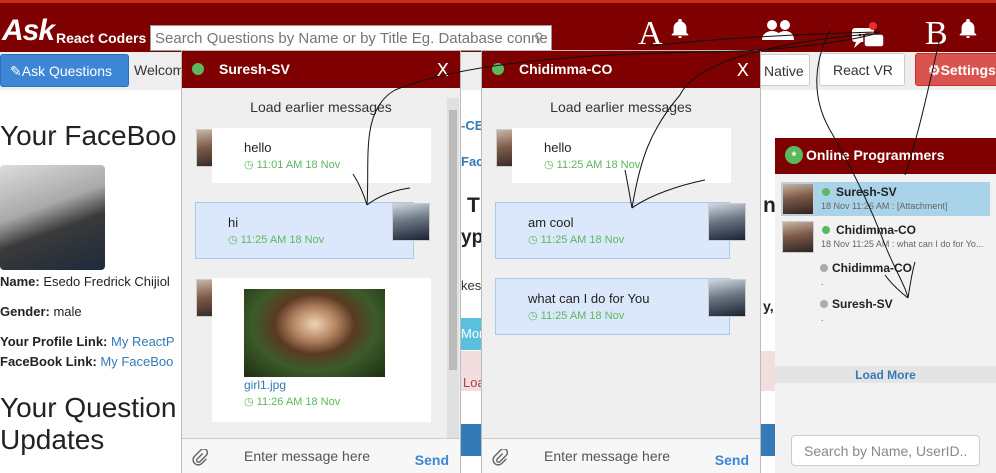 This screenshot has height=473, width=996. What do you see at coordinates (136, 361) in the screenshot?
I see `facebook-link: My FaceBoo` at bounding box center [136, 361].